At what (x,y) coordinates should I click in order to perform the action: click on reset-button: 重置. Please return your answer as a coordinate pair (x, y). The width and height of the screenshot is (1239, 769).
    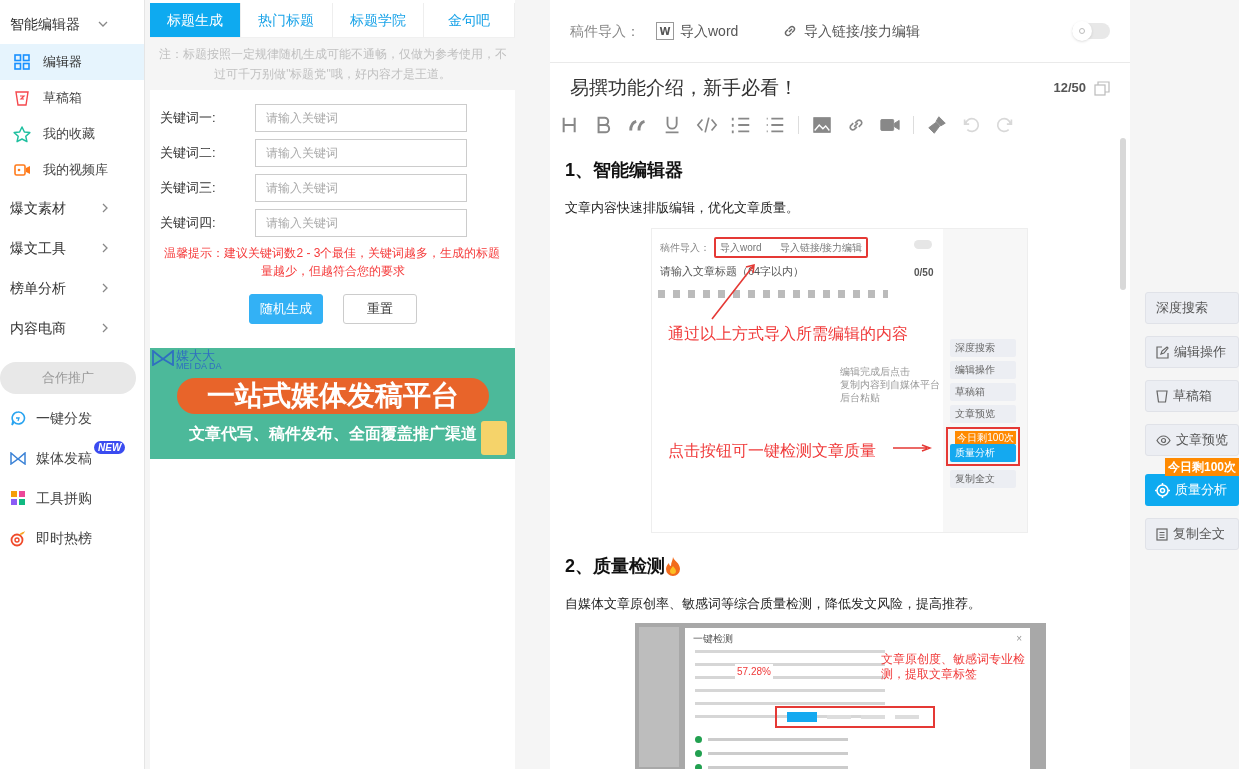
    Looking at the image, I should click on (379, 309).